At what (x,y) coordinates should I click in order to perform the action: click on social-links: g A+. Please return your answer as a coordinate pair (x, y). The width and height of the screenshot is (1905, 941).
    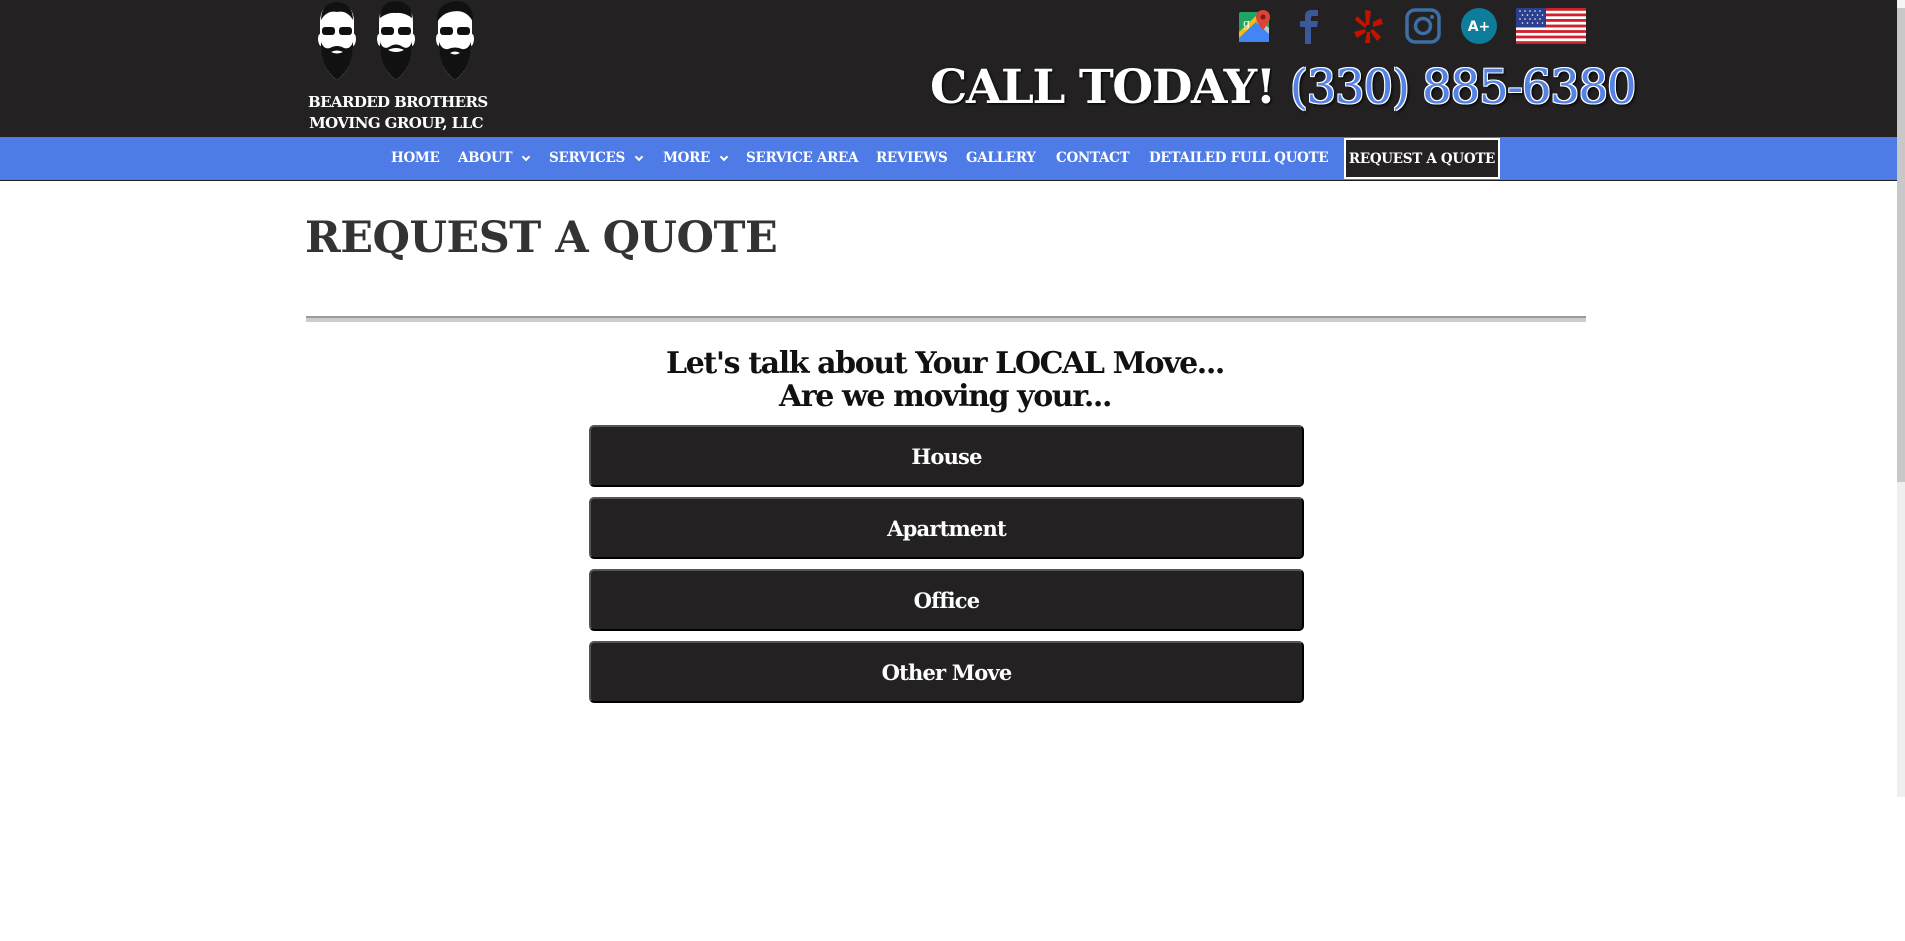
    Looking at the image, I should click on (952, 26).